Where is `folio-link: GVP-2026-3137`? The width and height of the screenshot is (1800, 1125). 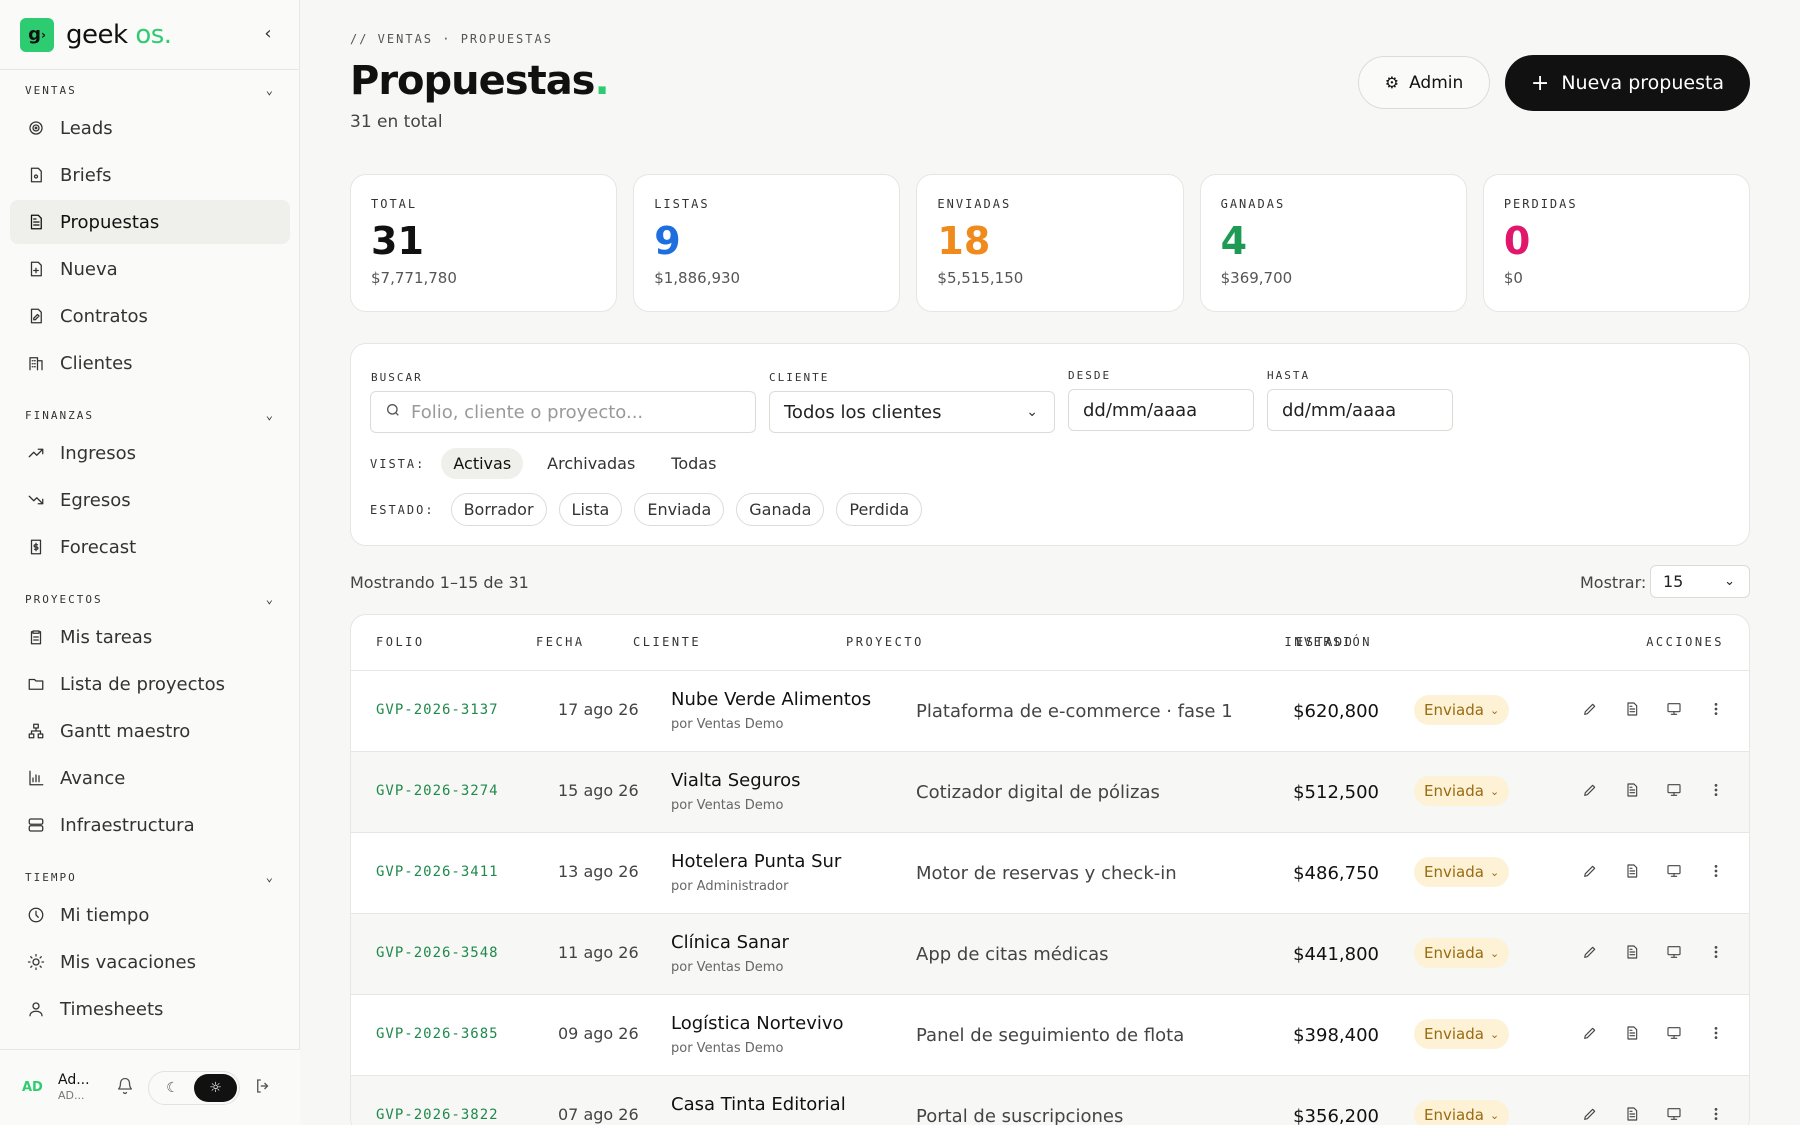
folio-link: GVP-2026-3137 is located at coordinates (437, 710).